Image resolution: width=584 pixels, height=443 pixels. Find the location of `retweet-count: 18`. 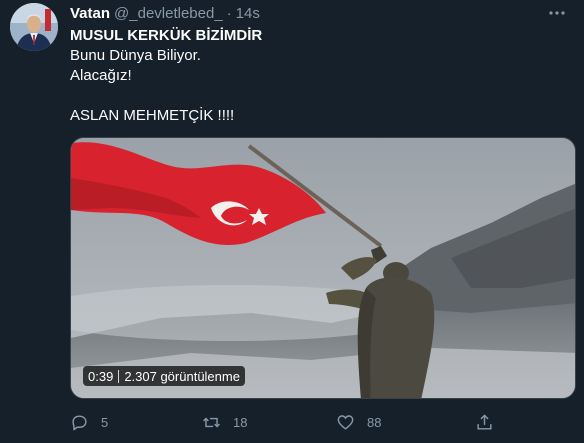

retweet-count: 18 is located at coordinates (240, 422).